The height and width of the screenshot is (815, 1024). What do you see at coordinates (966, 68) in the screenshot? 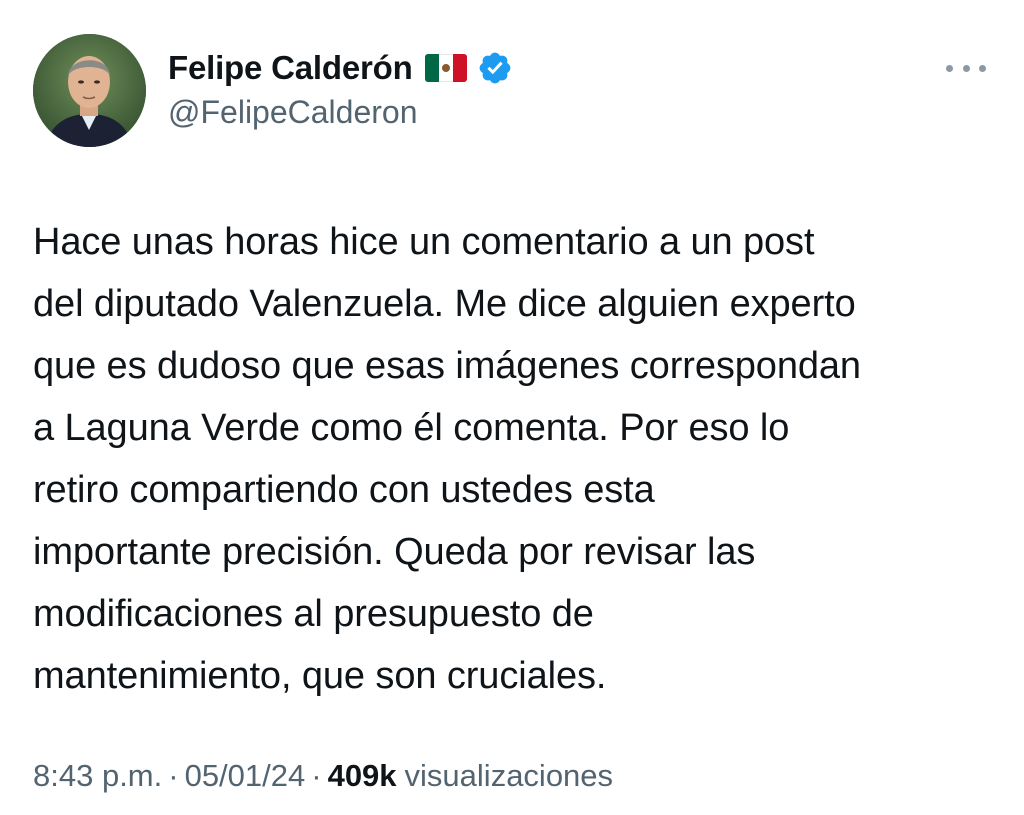
I see `more-options-icon` at bounding box center [966, 68].